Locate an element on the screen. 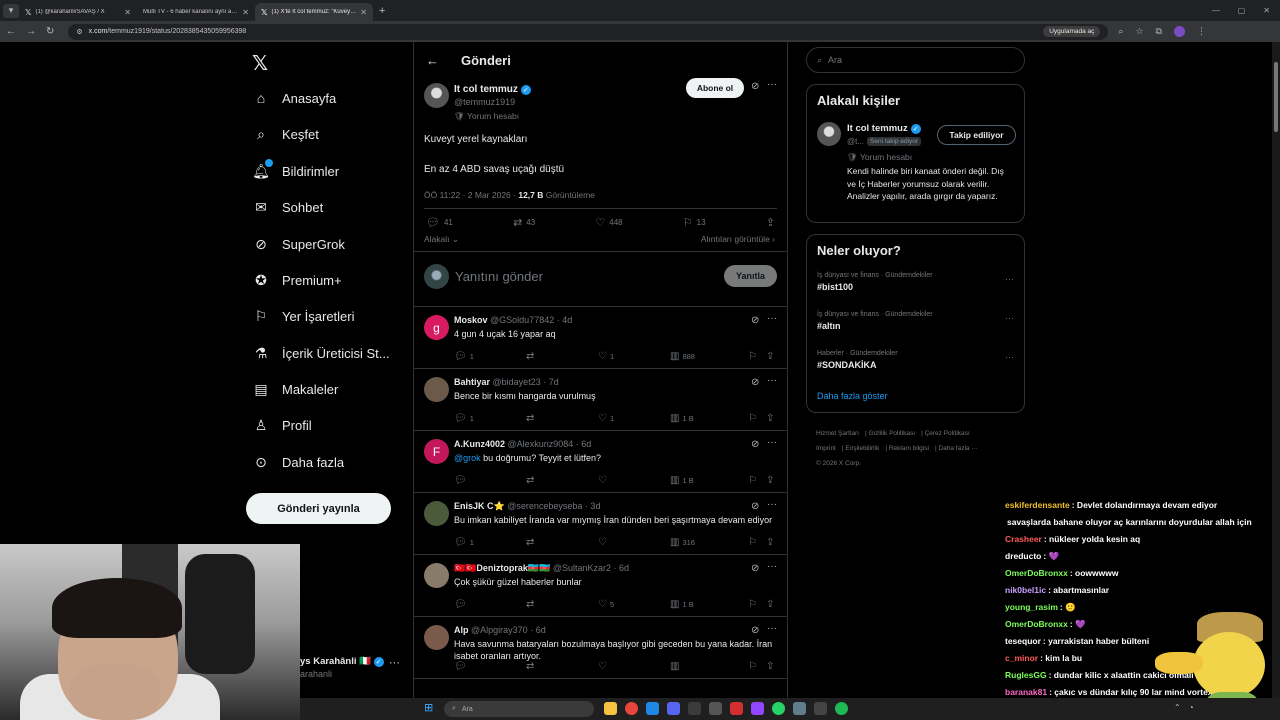 The image size is (1280, 720). nav-more: ⊙ Daha fazla is located at coordinates (298, 462).